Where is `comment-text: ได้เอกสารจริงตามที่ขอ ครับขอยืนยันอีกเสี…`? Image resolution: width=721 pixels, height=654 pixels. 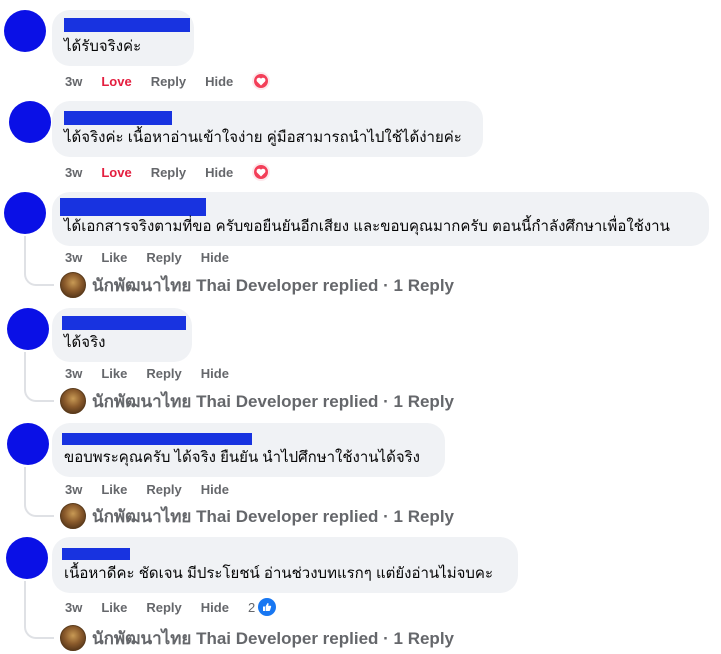
comment-text: ได้เอกสารจริงตามที่ขอ ครับขอยืนยันอีกเสี… is located at coordinates (367, 226).